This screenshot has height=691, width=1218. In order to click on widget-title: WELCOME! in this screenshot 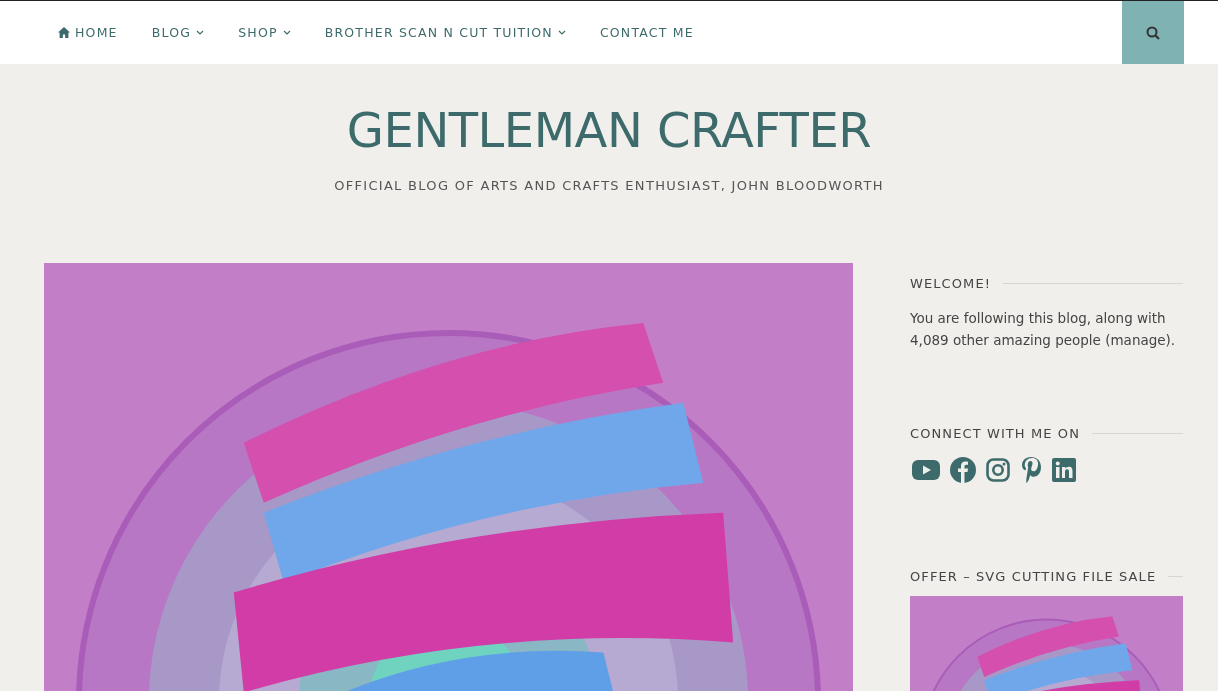, I will do `click(951, 283)`.